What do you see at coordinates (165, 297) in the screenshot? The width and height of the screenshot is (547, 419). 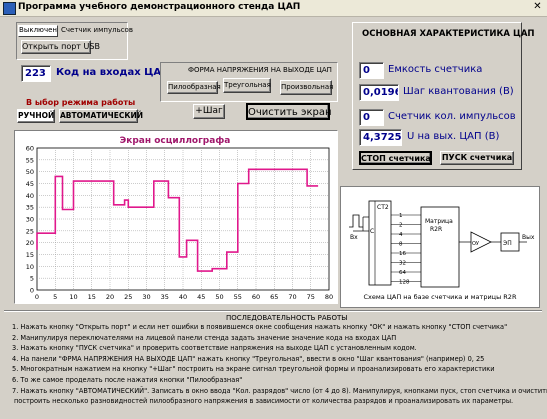 I see `x-tick-label: 35` at bounding box center [165, 297].